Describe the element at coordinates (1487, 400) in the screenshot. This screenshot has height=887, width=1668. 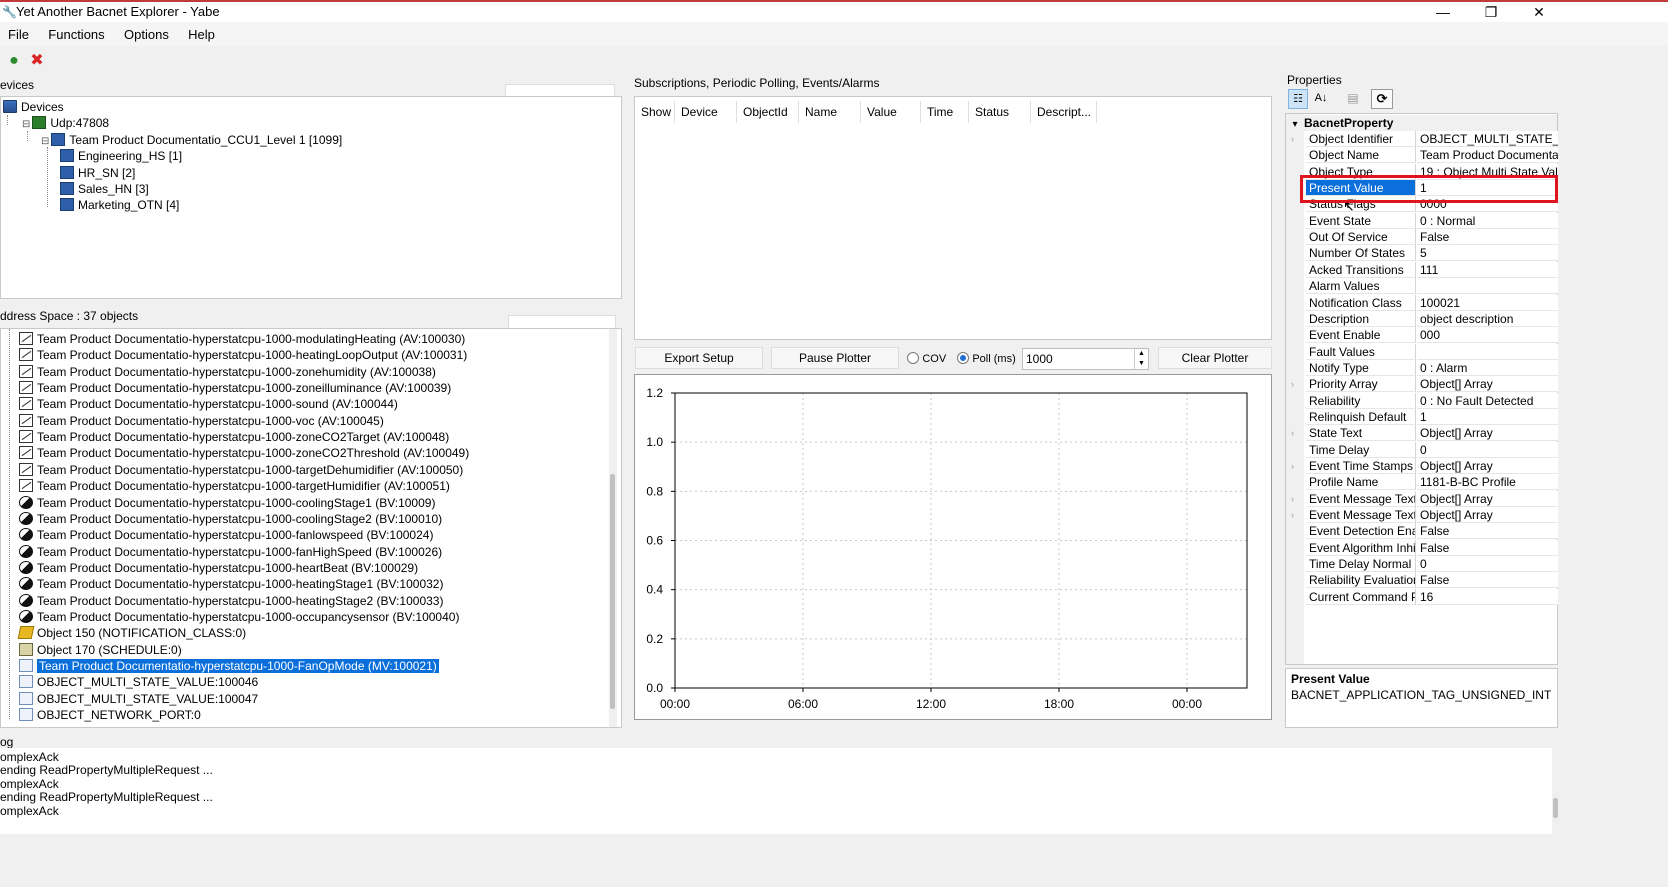
I see `property-value: 0 : No Fault Detected` at that location.